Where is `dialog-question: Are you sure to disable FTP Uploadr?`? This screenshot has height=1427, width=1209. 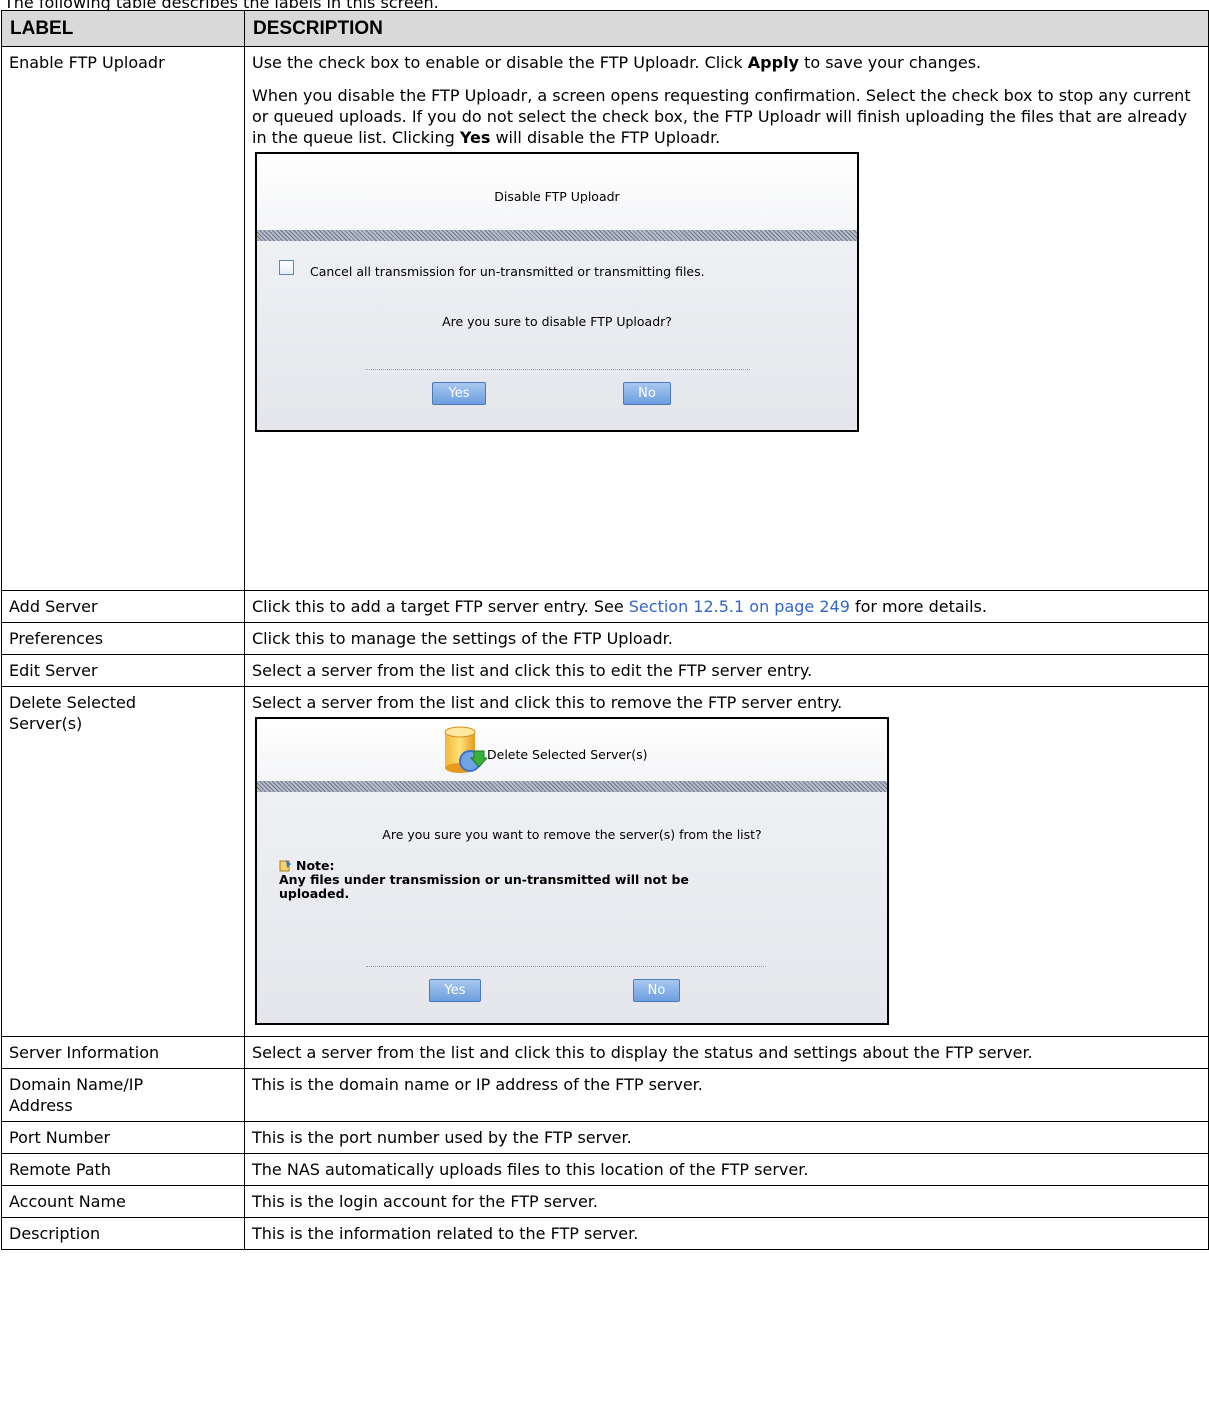 dialog-question: Are you sure to disable FTP Uploadr? is located at coordinates (557, 321).